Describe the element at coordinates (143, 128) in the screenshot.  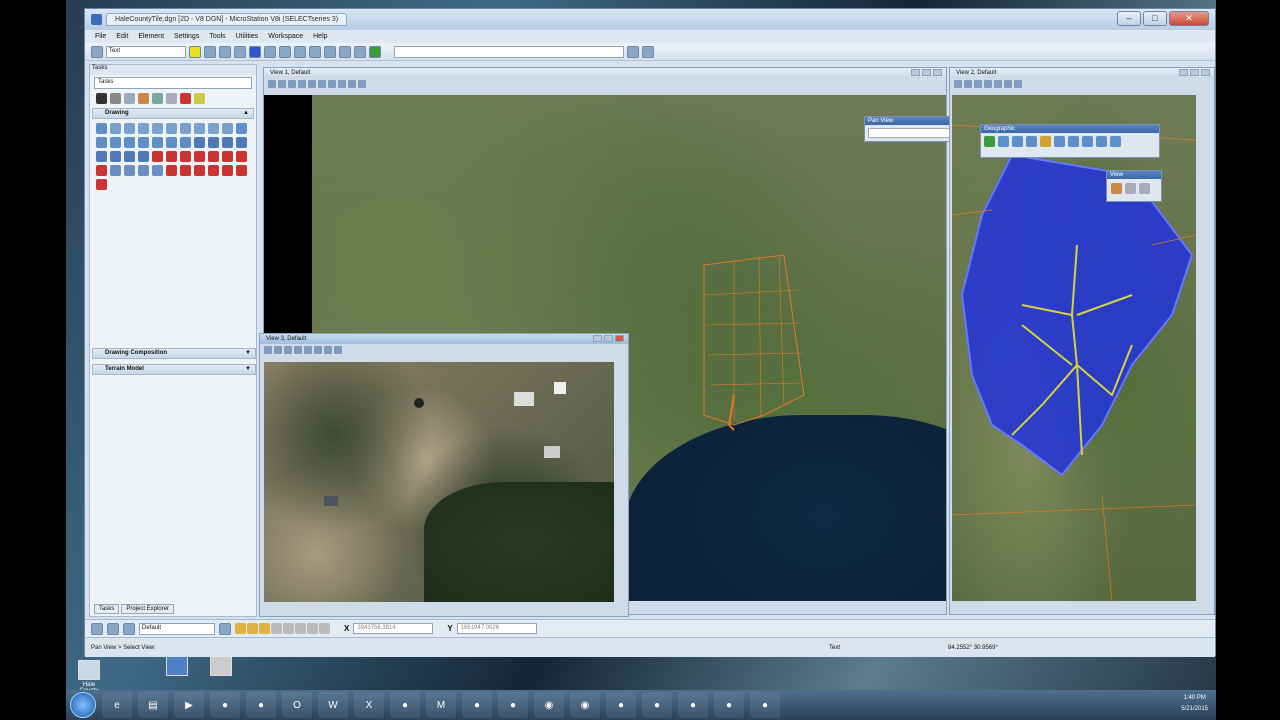
I see `point-icon` at that location.